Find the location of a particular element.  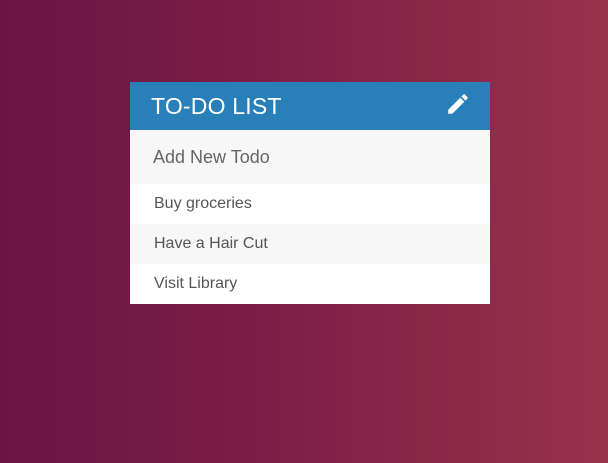

add-todo-row is located at coordinates (310, 157).